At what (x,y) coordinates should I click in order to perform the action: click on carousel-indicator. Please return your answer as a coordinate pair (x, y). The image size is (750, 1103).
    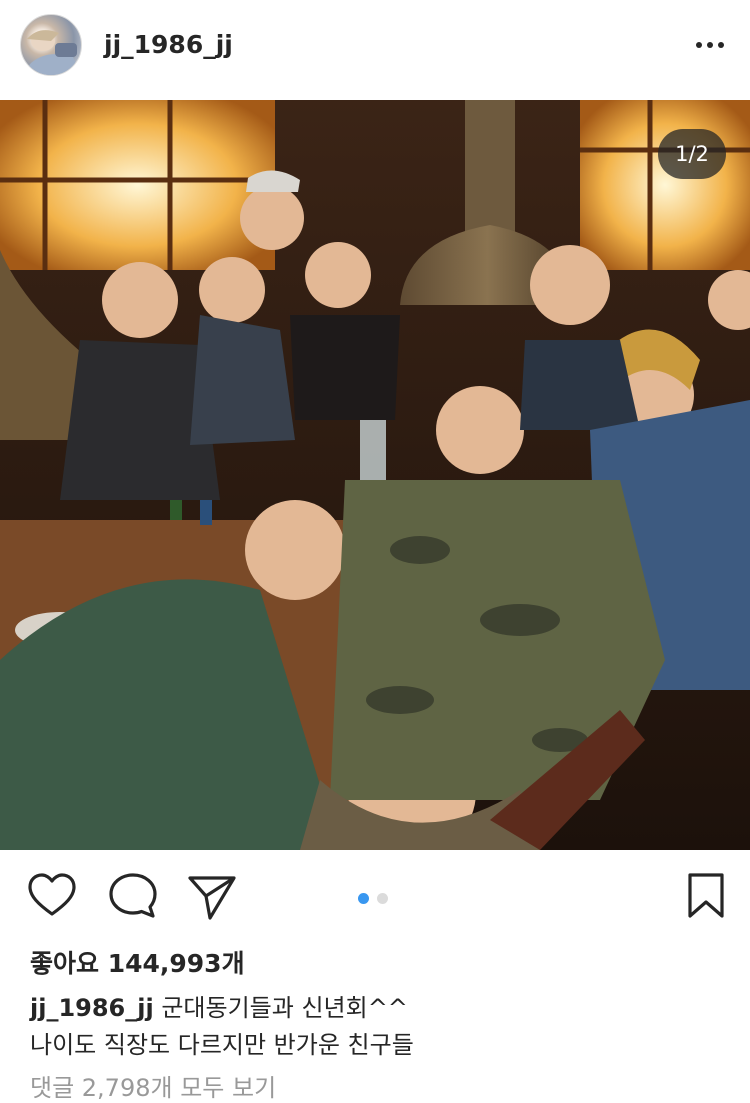
    Looking at the image, I should click on (373, 898).